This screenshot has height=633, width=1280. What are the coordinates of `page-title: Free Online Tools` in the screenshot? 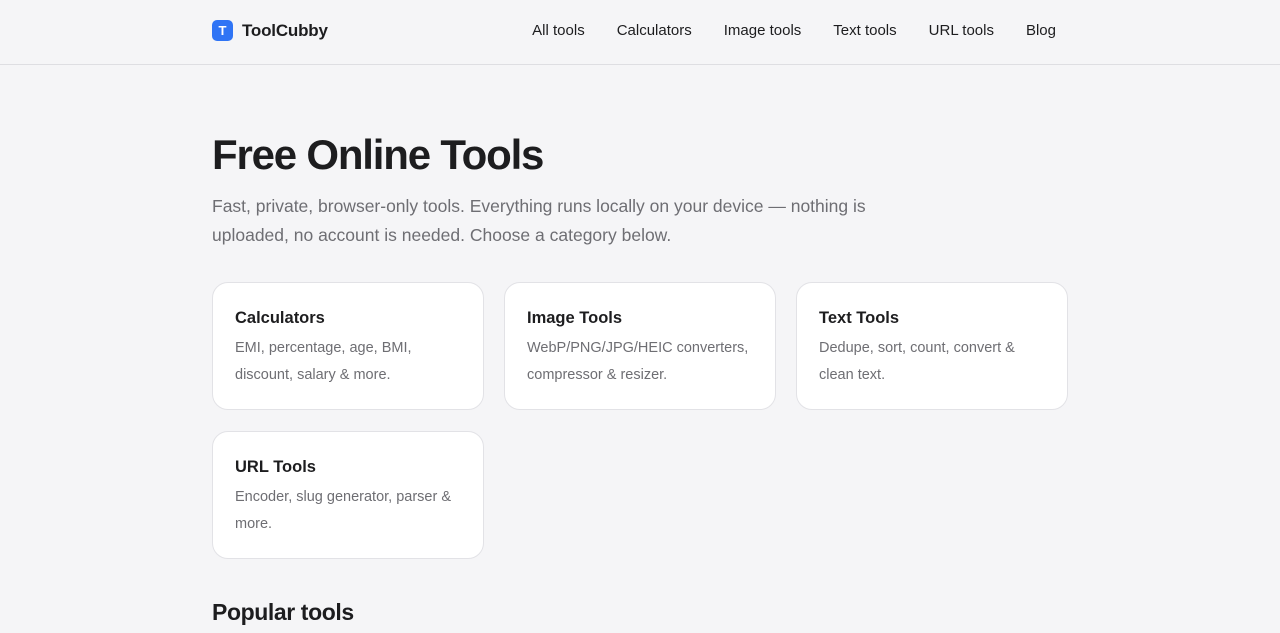 It's located at (378, 154).